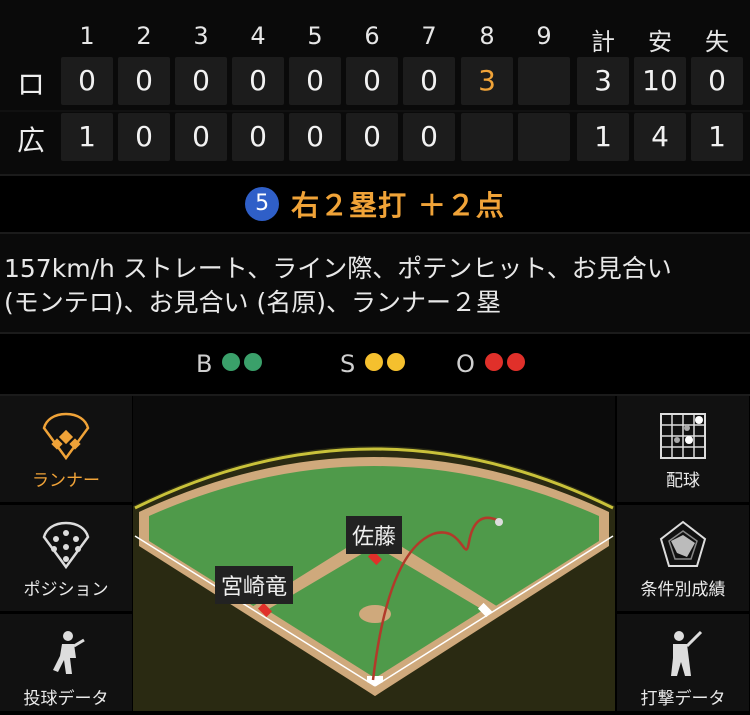  What do you see at coordinates (544, 36) in the screenshot?
I see `inning-header: 9` at bounding box center [544, 36].